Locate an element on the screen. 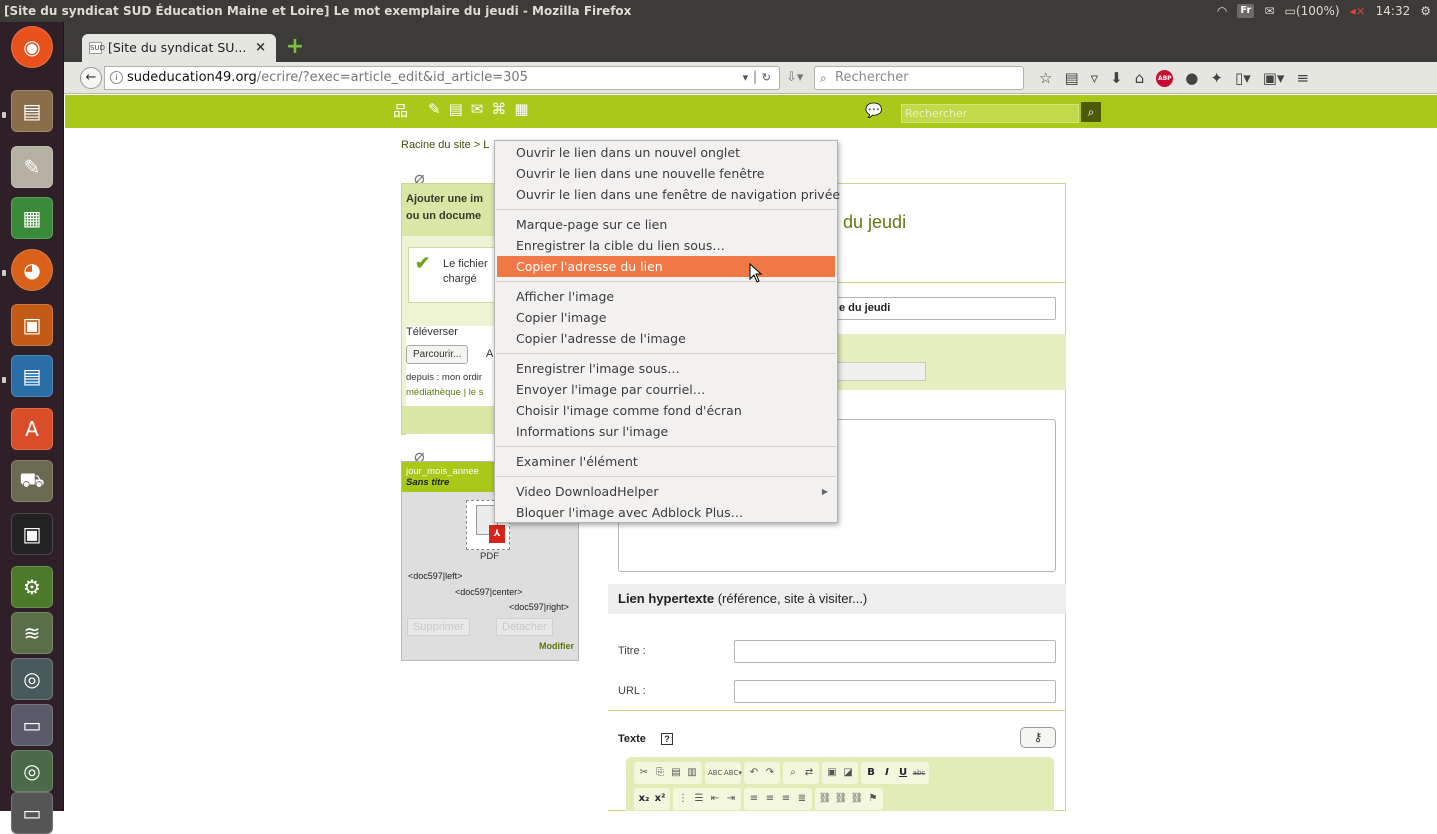 This screenshot has height=834, width=1437. anchor-link-icon: ⛓ is located at coordinates (857, 799).